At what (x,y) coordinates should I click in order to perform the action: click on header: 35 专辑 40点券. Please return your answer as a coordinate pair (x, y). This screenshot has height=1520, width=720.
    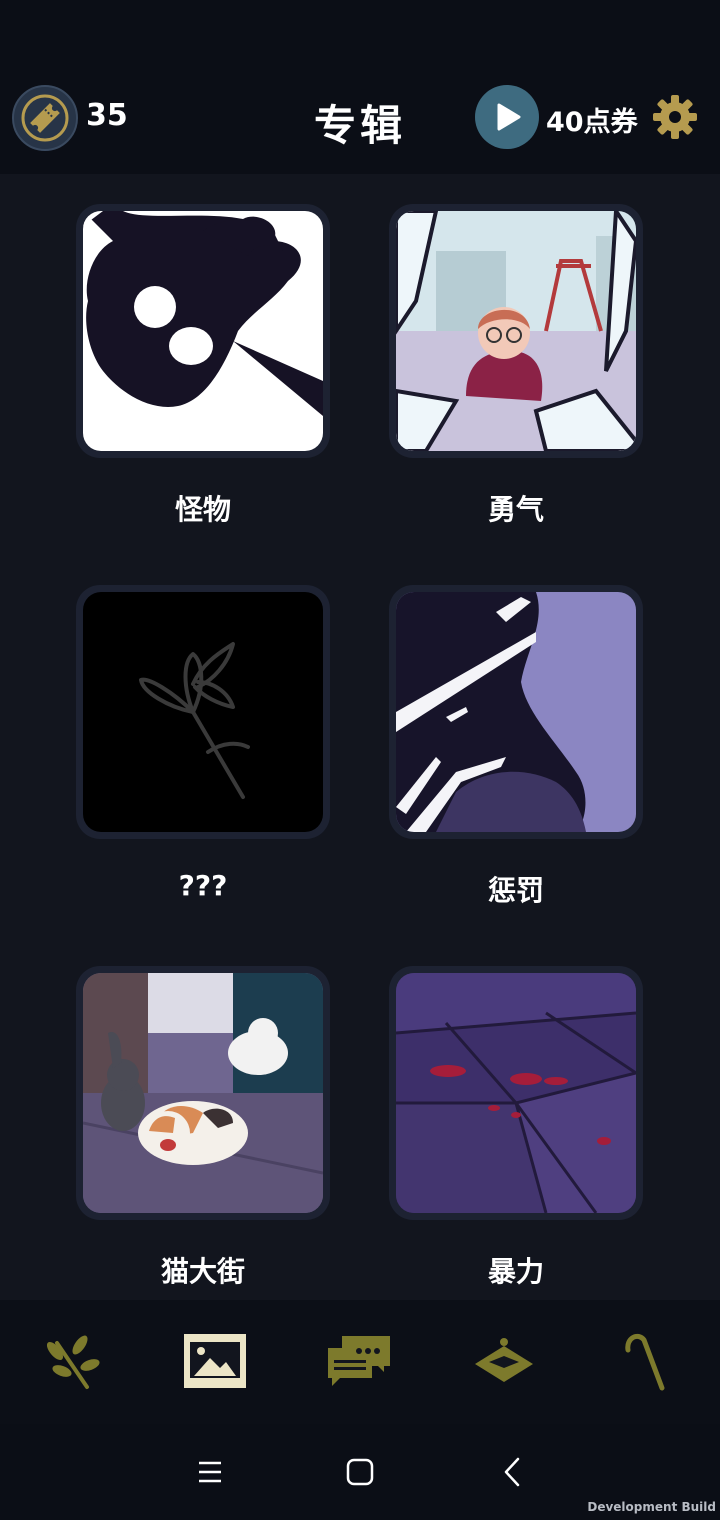
    Looking at the image, I should click on (360, 122).